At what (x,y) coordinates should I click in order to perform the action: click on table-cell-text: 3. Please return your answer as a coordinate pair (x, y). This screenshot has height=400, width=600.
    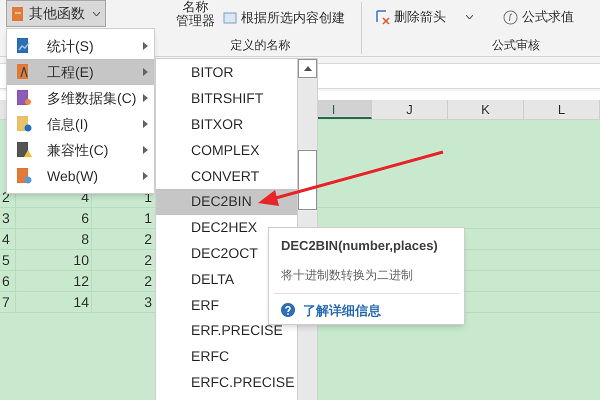
    Looking at the image, I should click on (148, 302).